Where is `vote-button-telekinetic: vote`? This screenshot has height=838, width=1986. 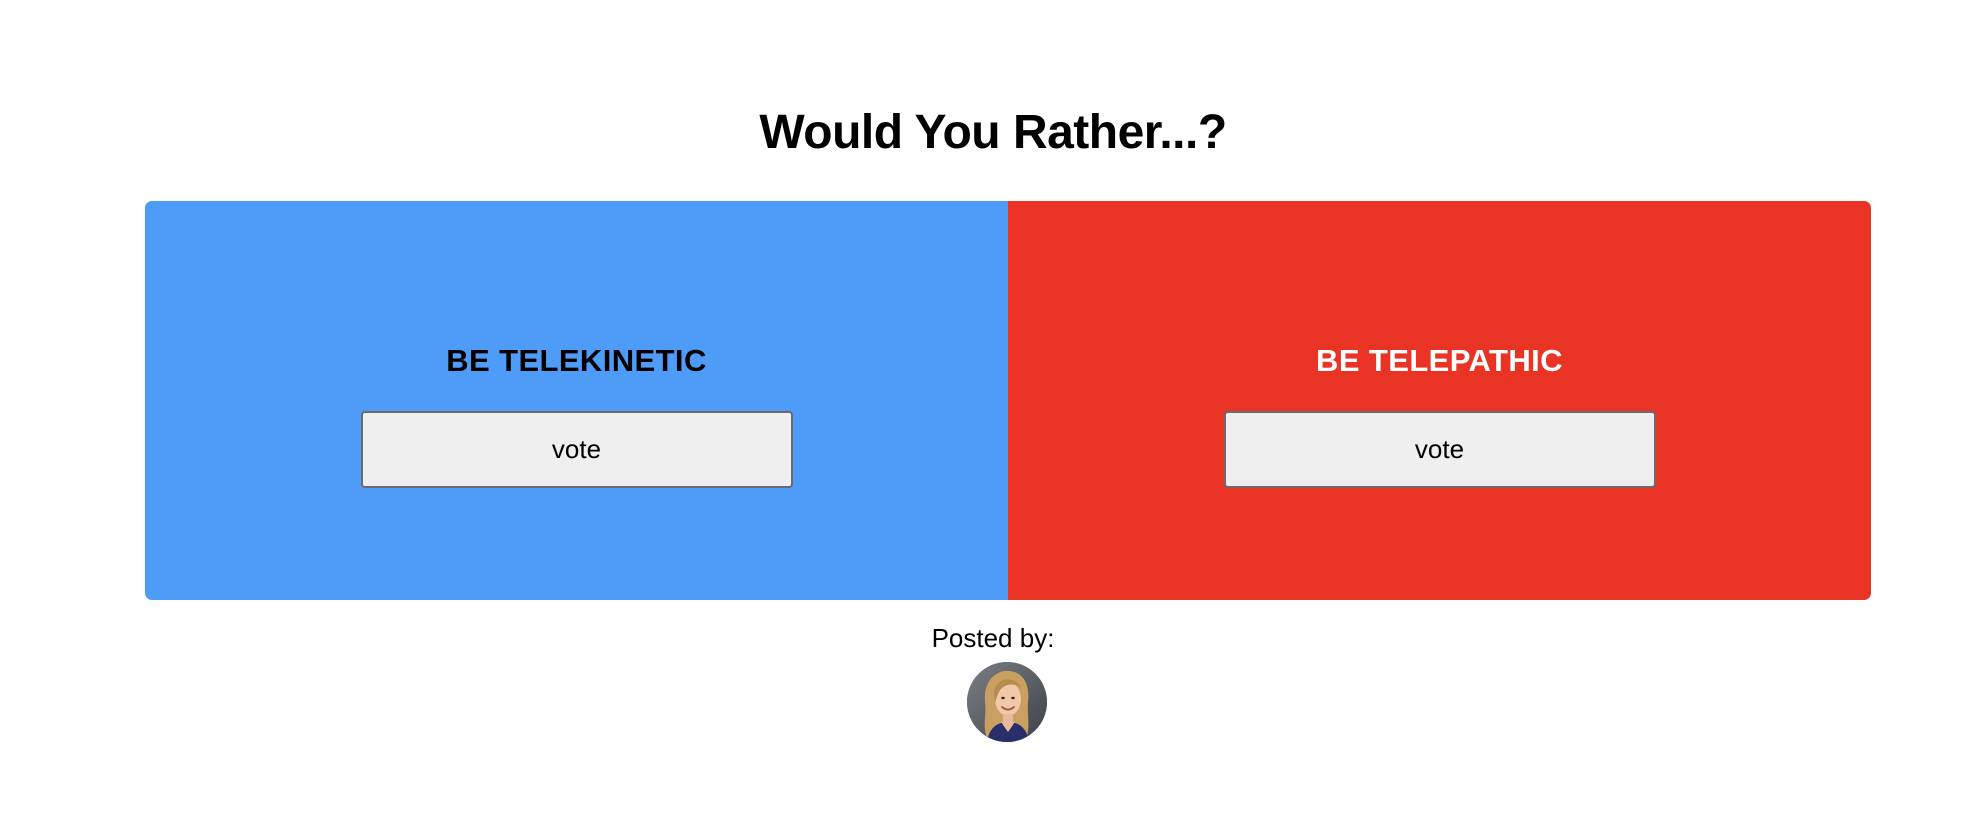 vote-button-telekinetic: vote is located at coordinates (576, 449).